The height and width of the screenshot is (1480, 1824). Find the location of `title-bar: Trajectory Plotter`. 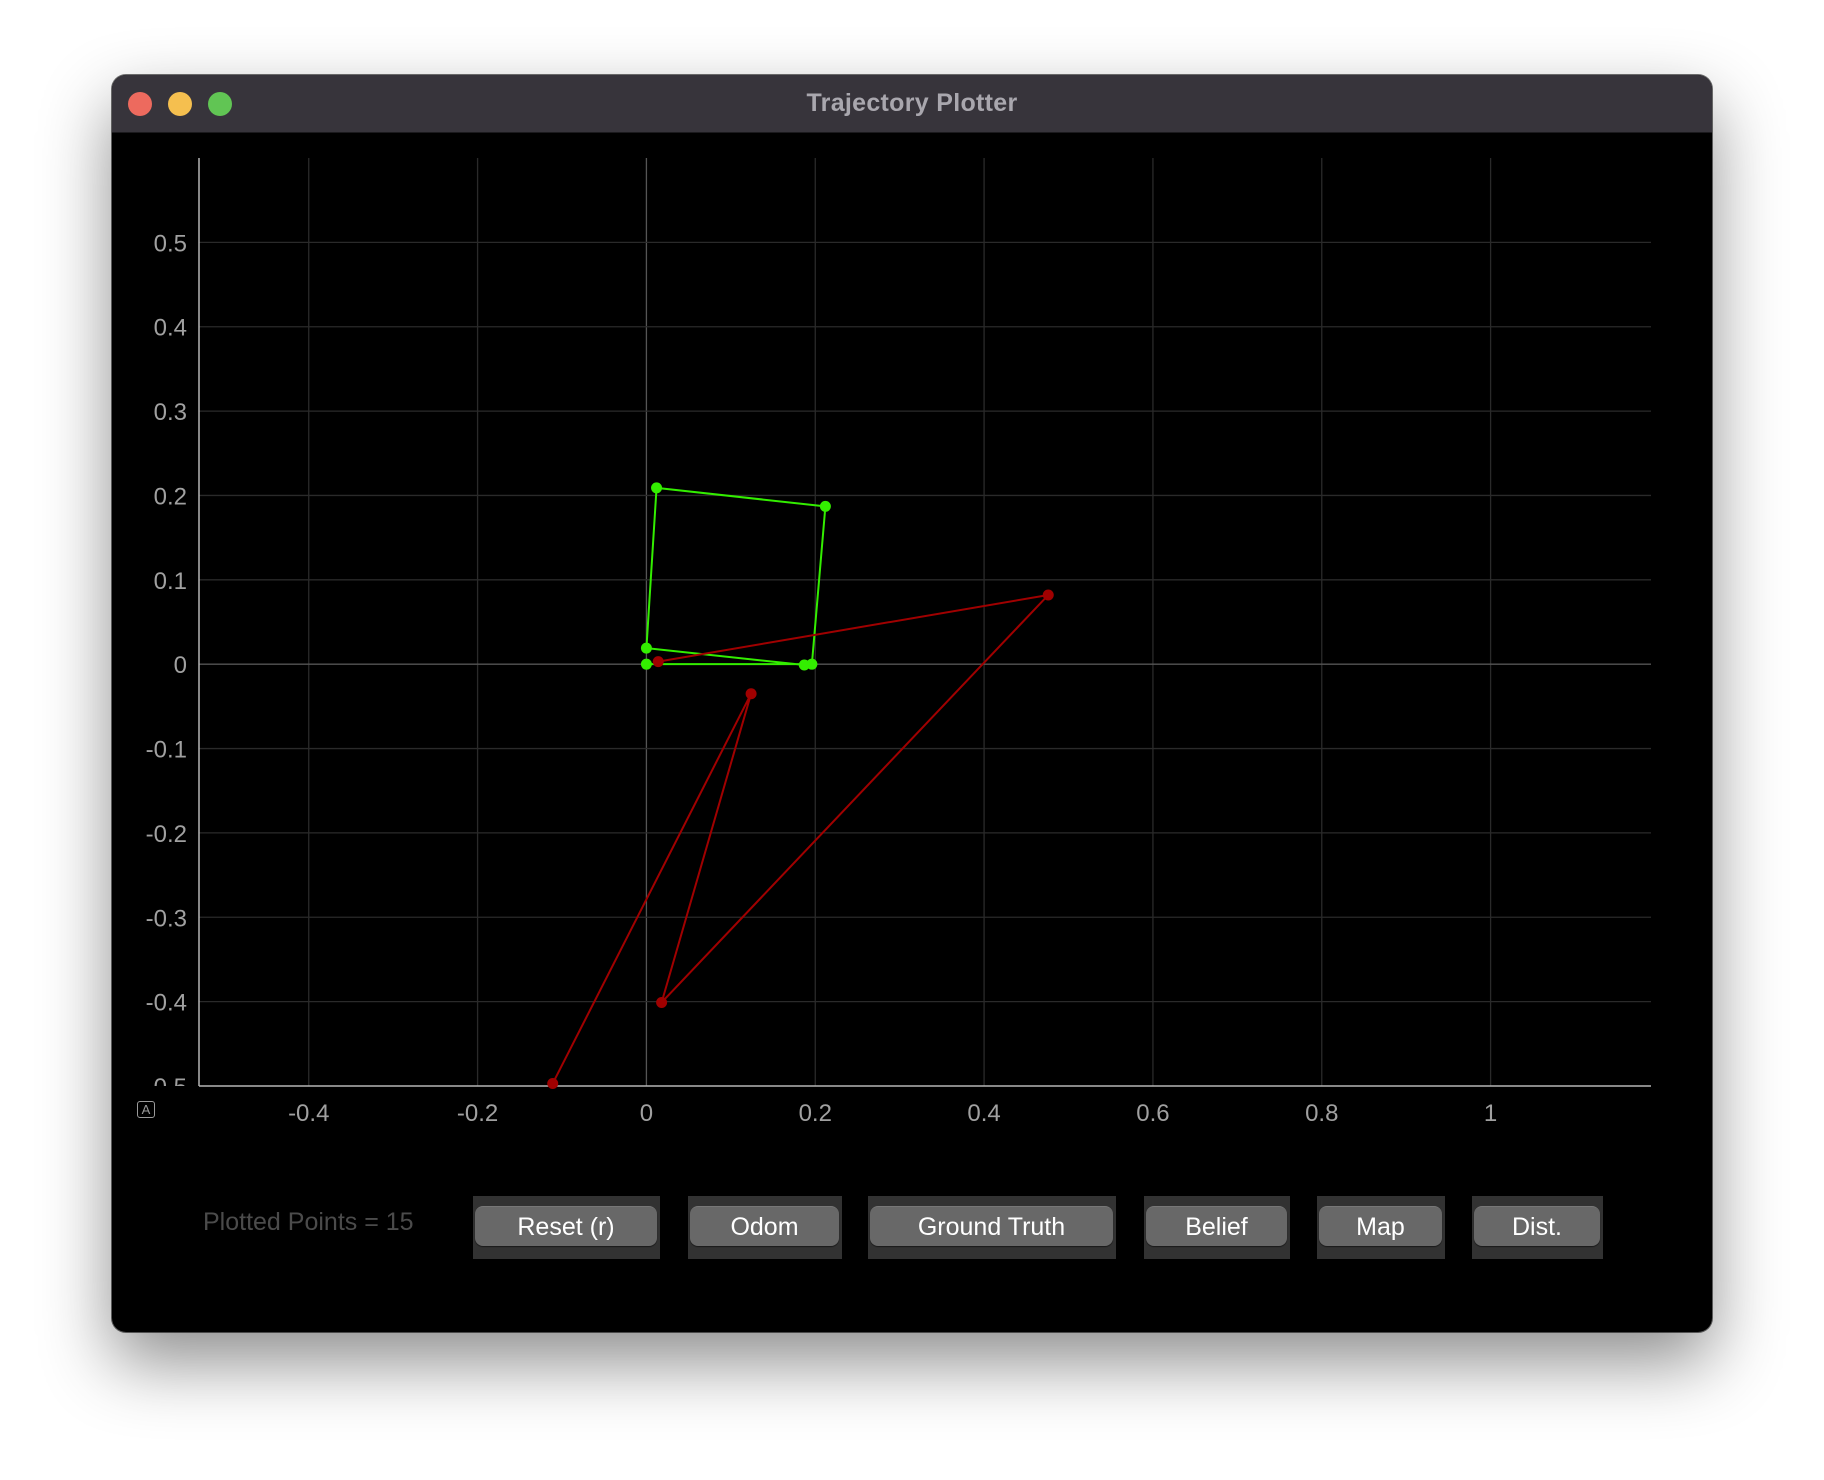

title-bar: Trajectory Plotter is located at coordinates (912, 104).